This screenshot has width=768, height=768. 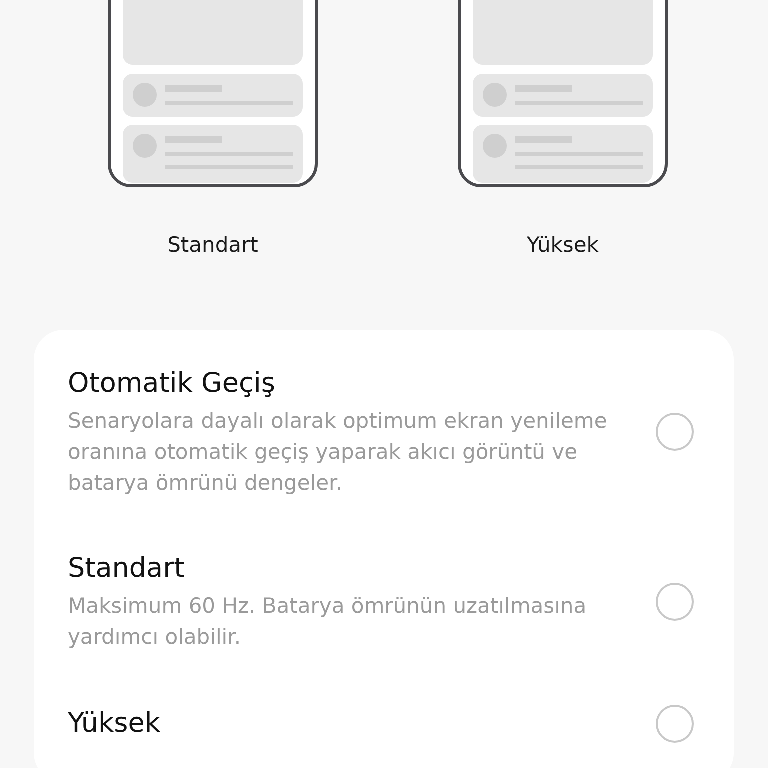 I want to click on preview-label: Standart, so click(x=213, y=245).